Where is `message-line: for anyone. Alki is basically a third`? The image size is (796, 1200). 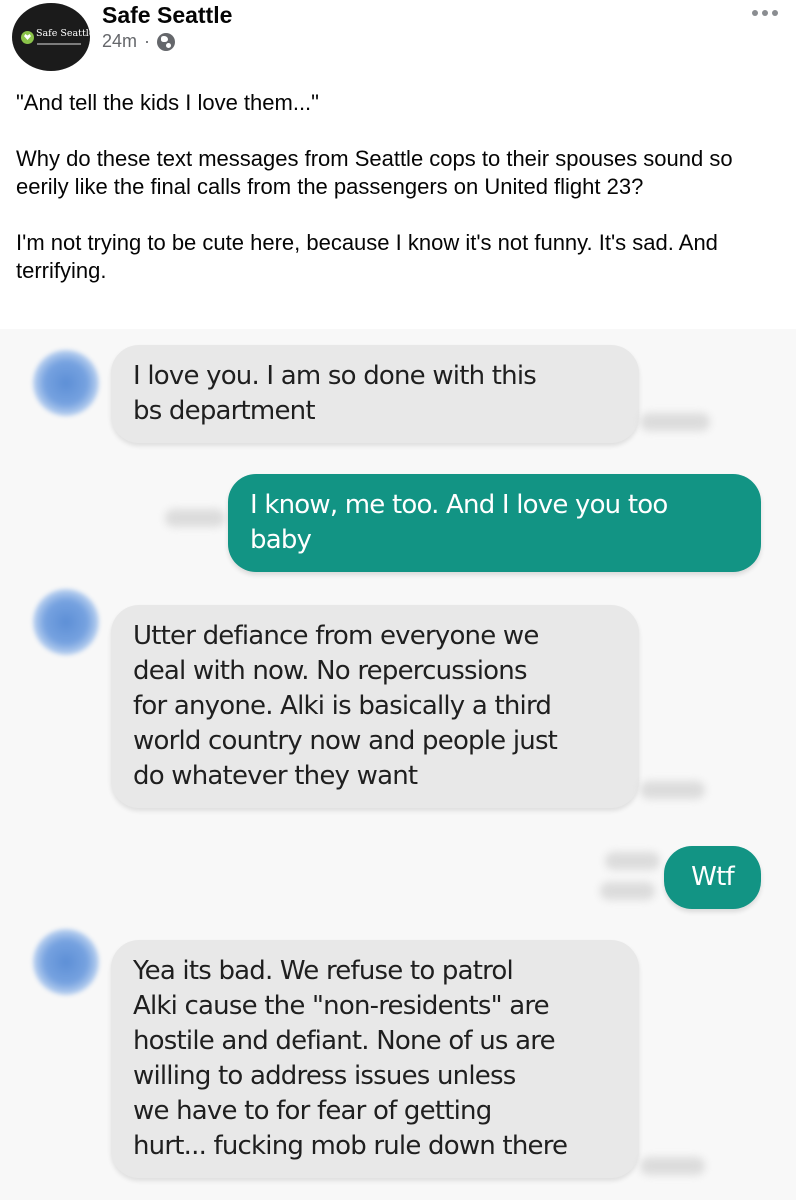 message-line: for anyone. Alki is basically a third is located at coordinates (342, 706).